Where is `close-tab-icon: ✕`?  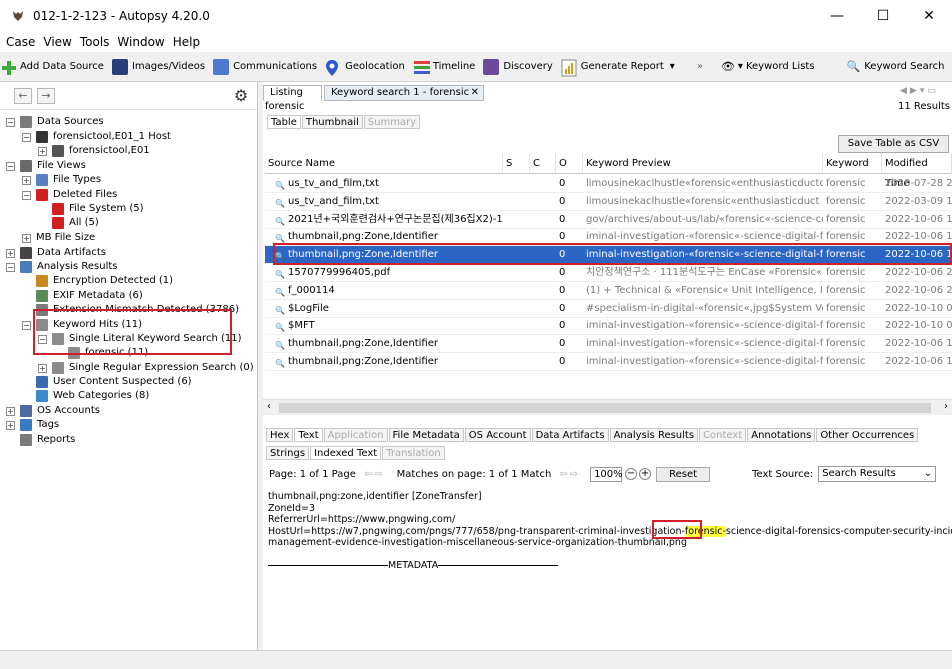
close-tab-icon: ✕ is located at coordinates (475, 93).